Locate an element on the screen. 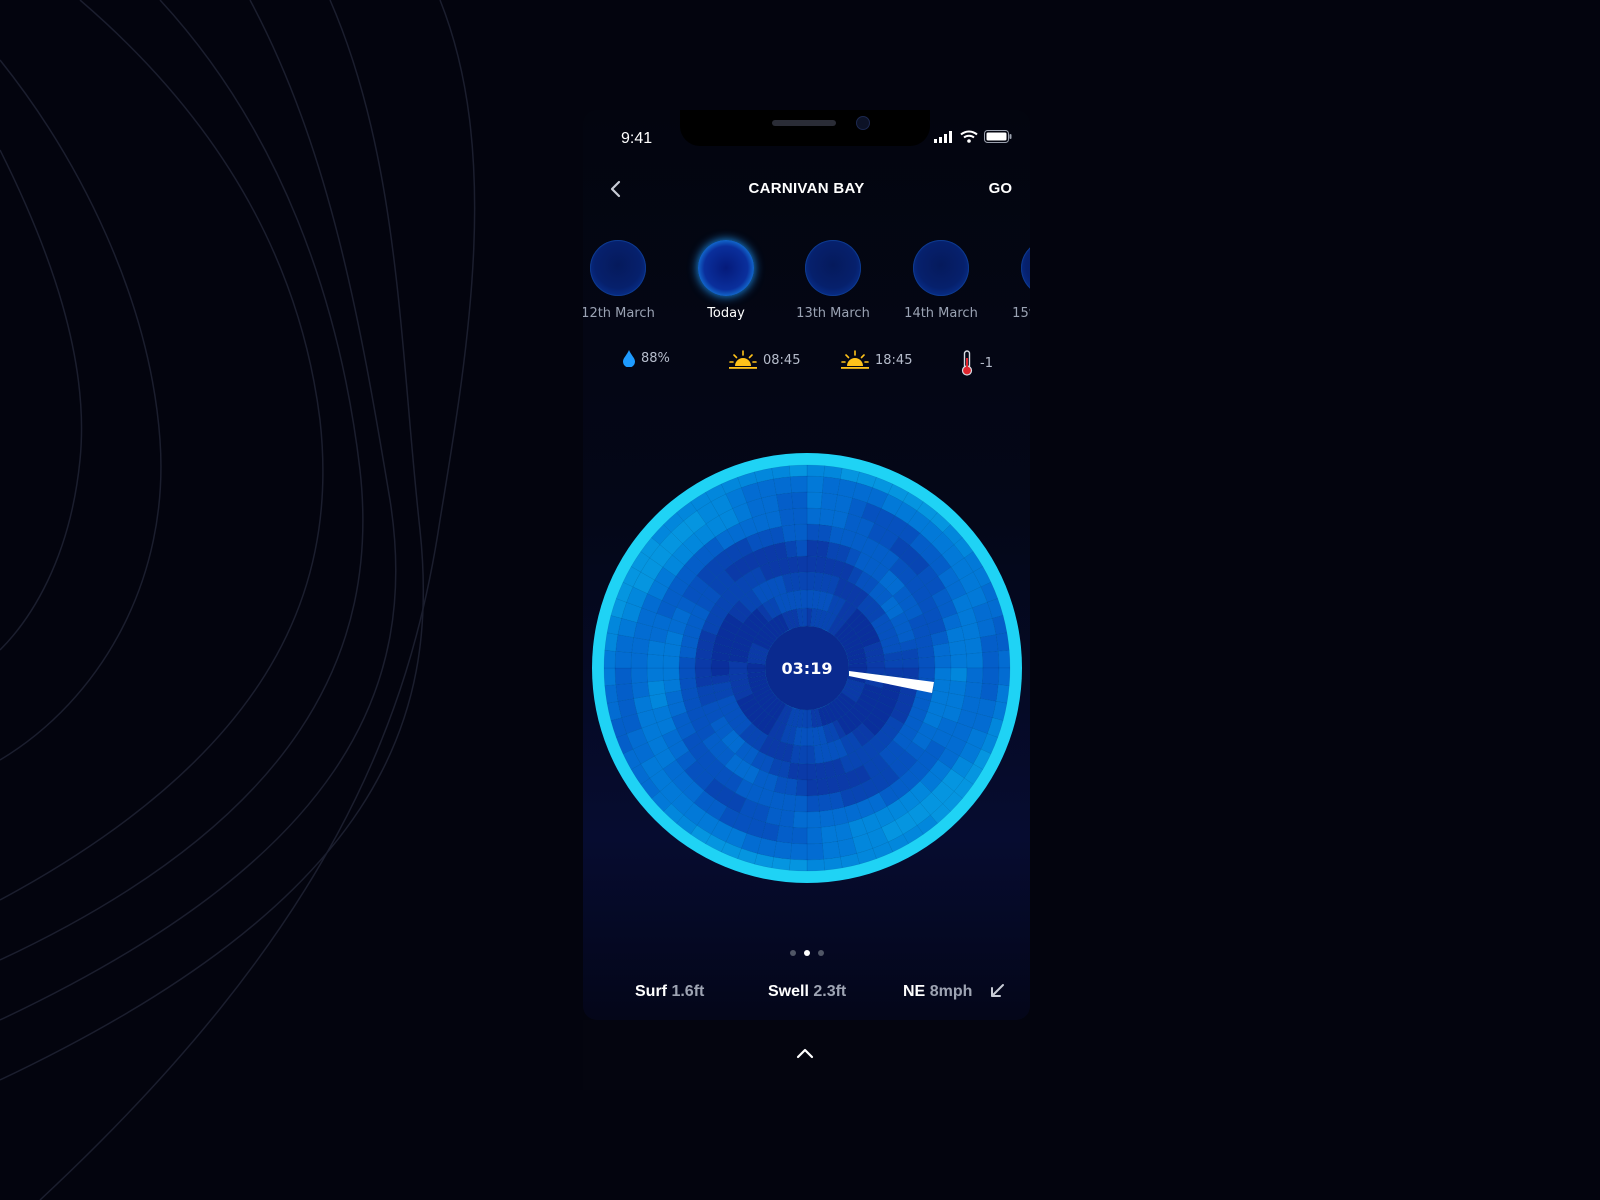 Image resolution: width=1600 pixels, height=1200 pixels. surf-label: Surf is located at coordinates (651, 991).